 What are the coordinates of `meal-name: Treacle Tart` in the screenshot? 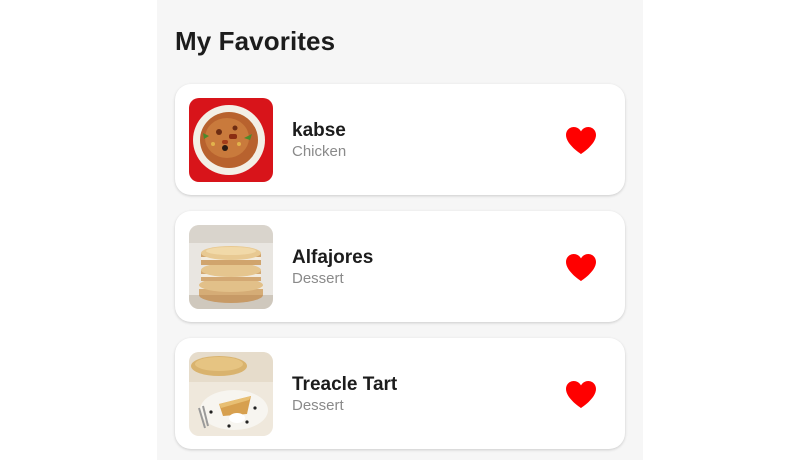 It's located at (345, 384).